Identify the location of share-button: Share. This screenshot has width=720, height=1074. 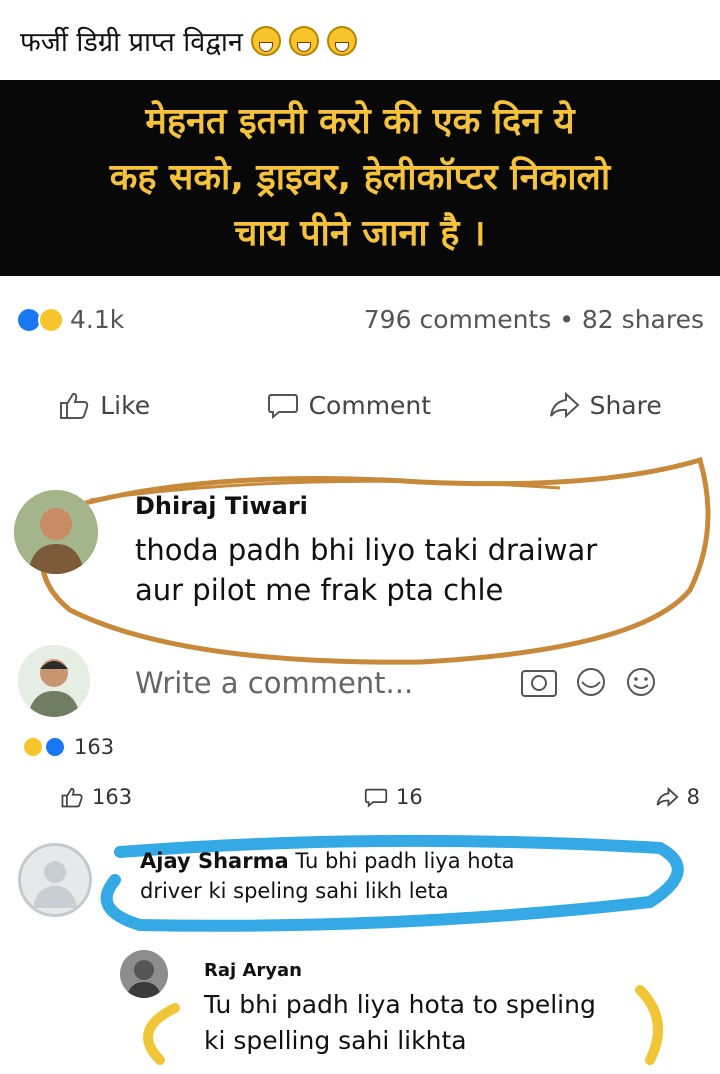
(605, 405).